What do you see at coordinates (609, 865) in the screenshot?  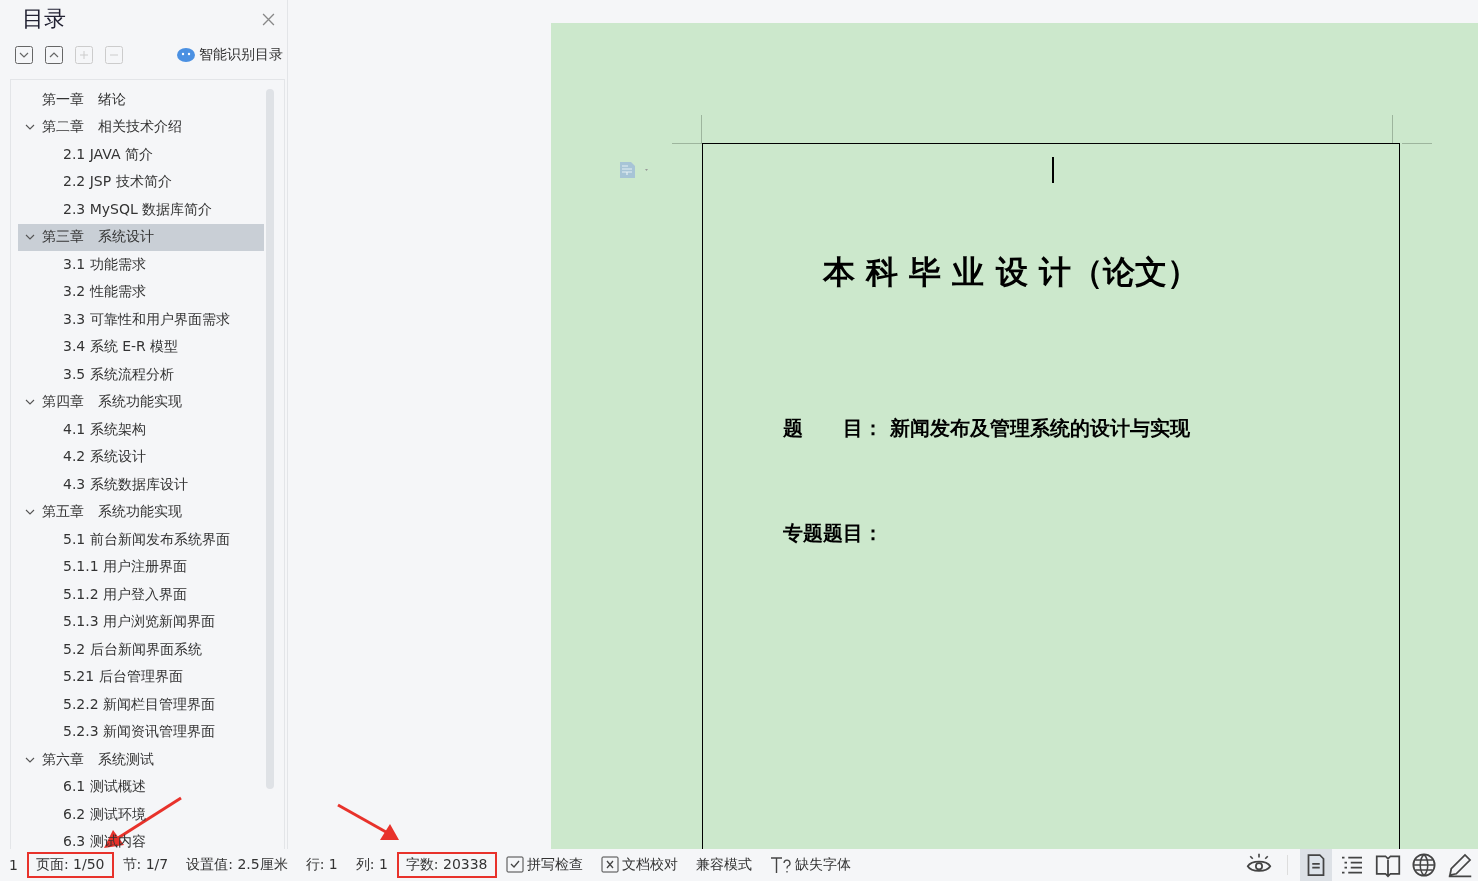 I see `boxed-x-icon` at bounding box center [609, 865].